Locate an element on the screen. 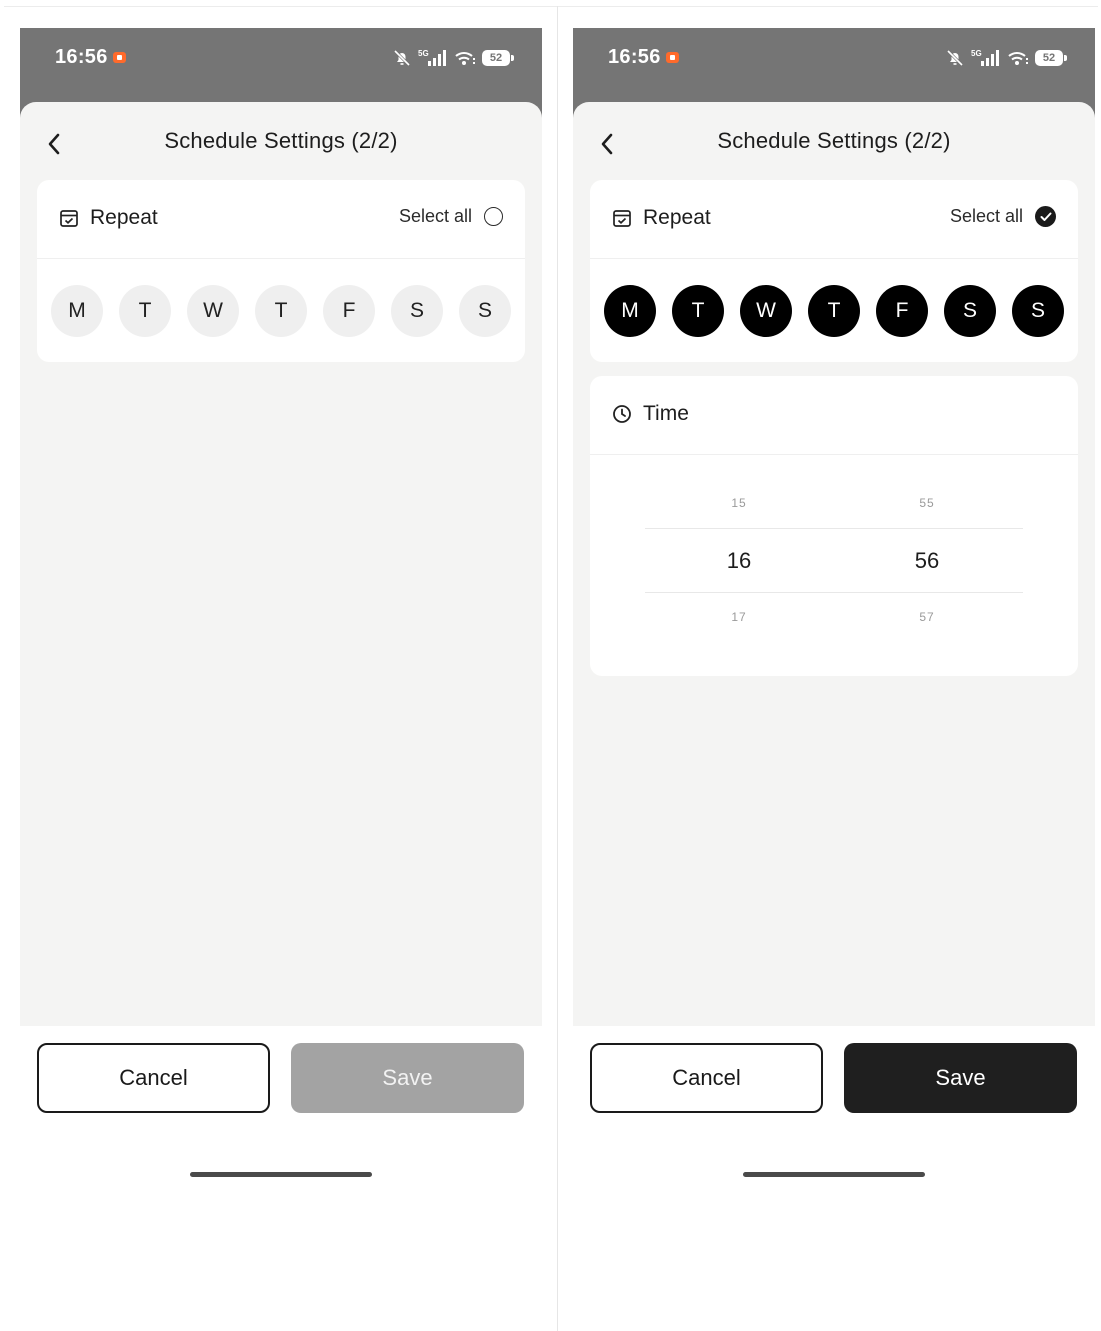  time-card: Time 15 16 17 55 56 57 is located at coordinates (834, 526).